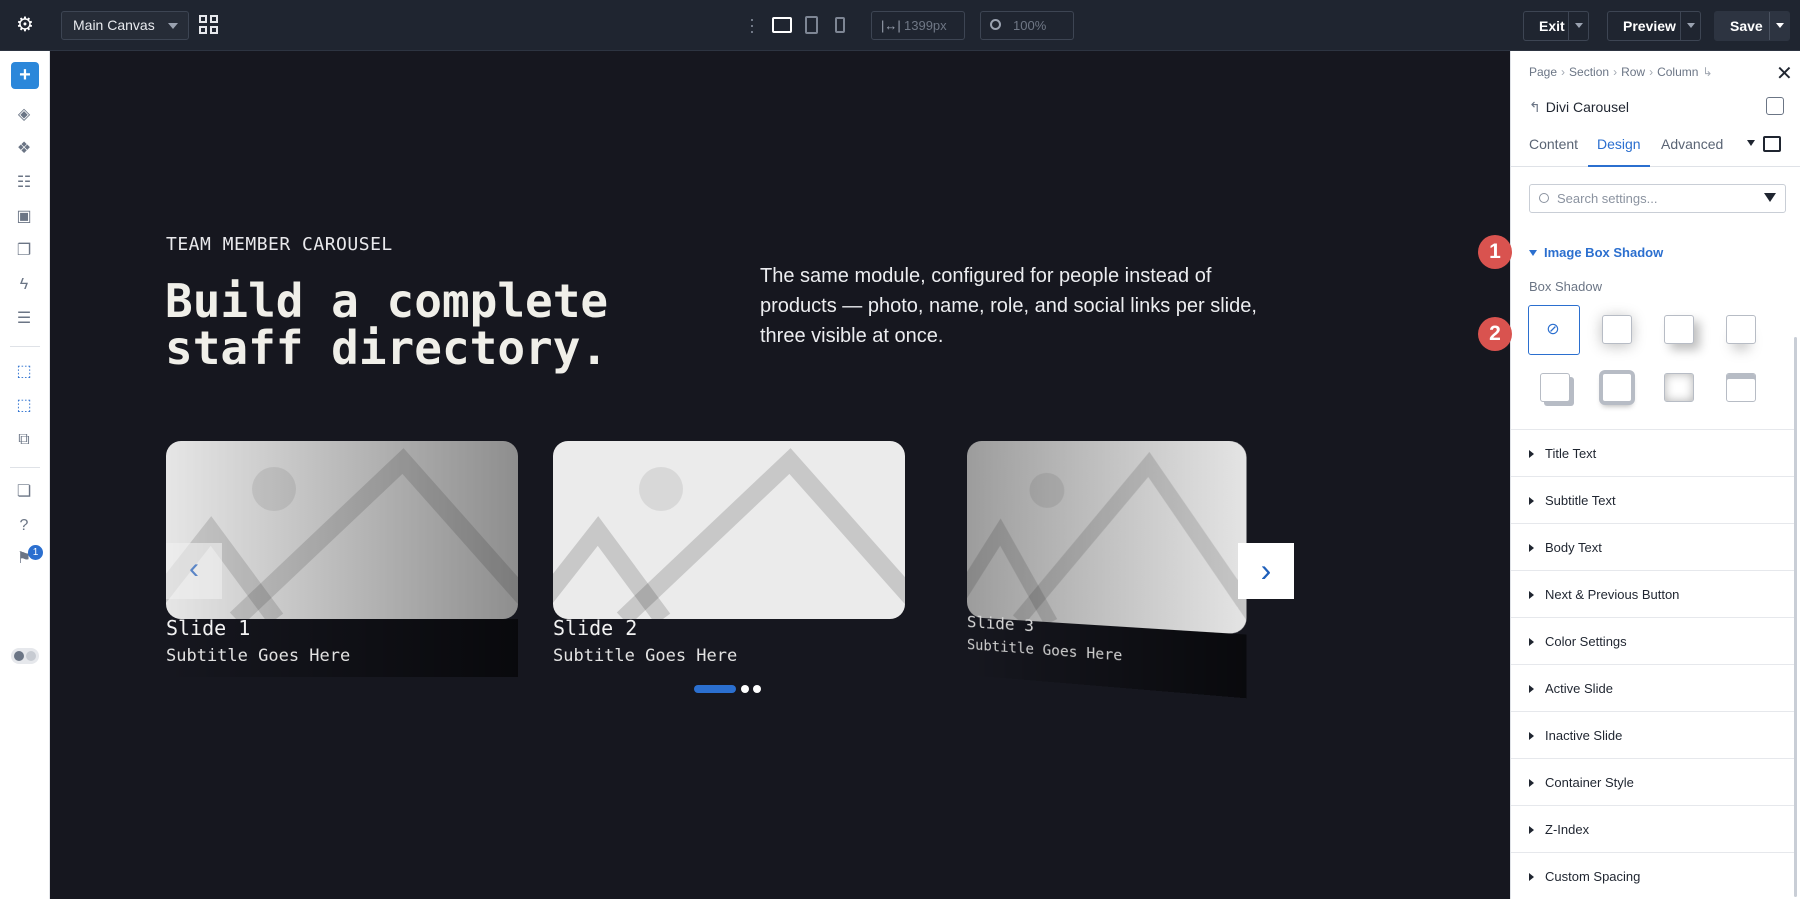 The height and width of the screenshot is (899, 1800). Describe the element at coordinates (1027, 25) in the screenshot. I see `zoom-input: 100%` at that location.